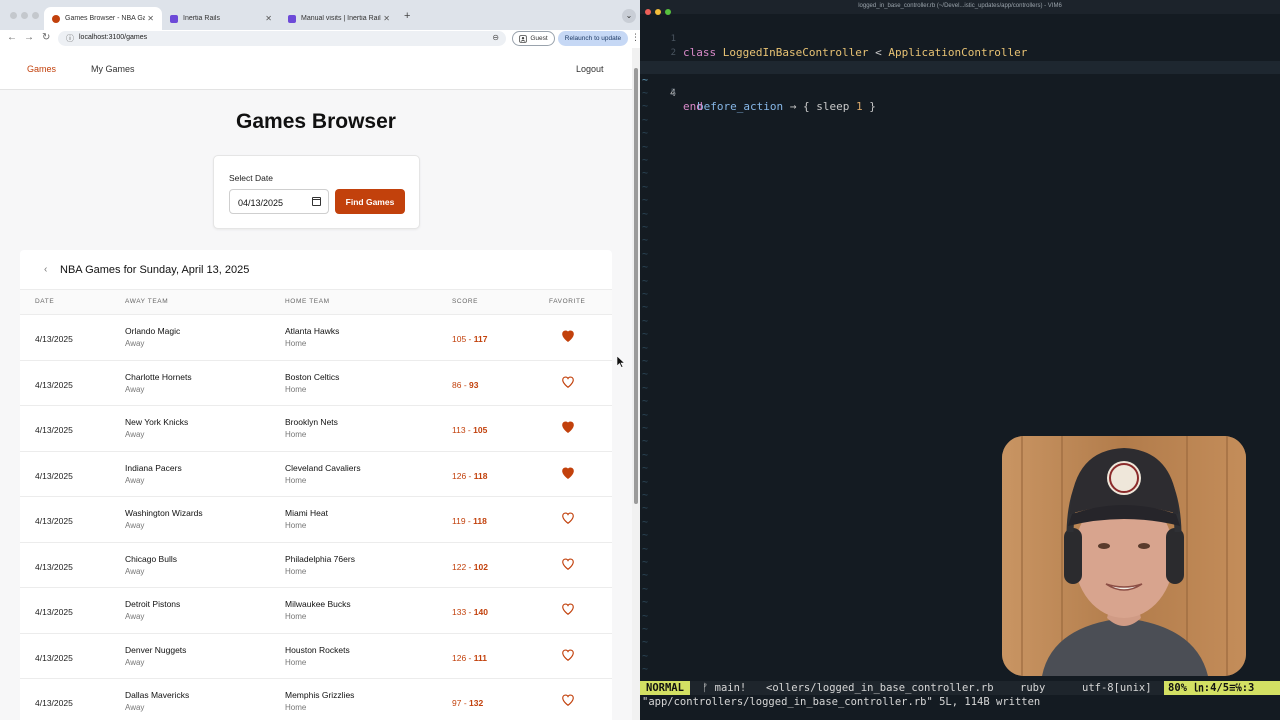 Image resolution: width=1280 pixels, height=720 pixels. What do you see at coordinates (306, 513) in the screenshot?
I see `home-team-name: Miami Heat` at bounding box center [306, 513].